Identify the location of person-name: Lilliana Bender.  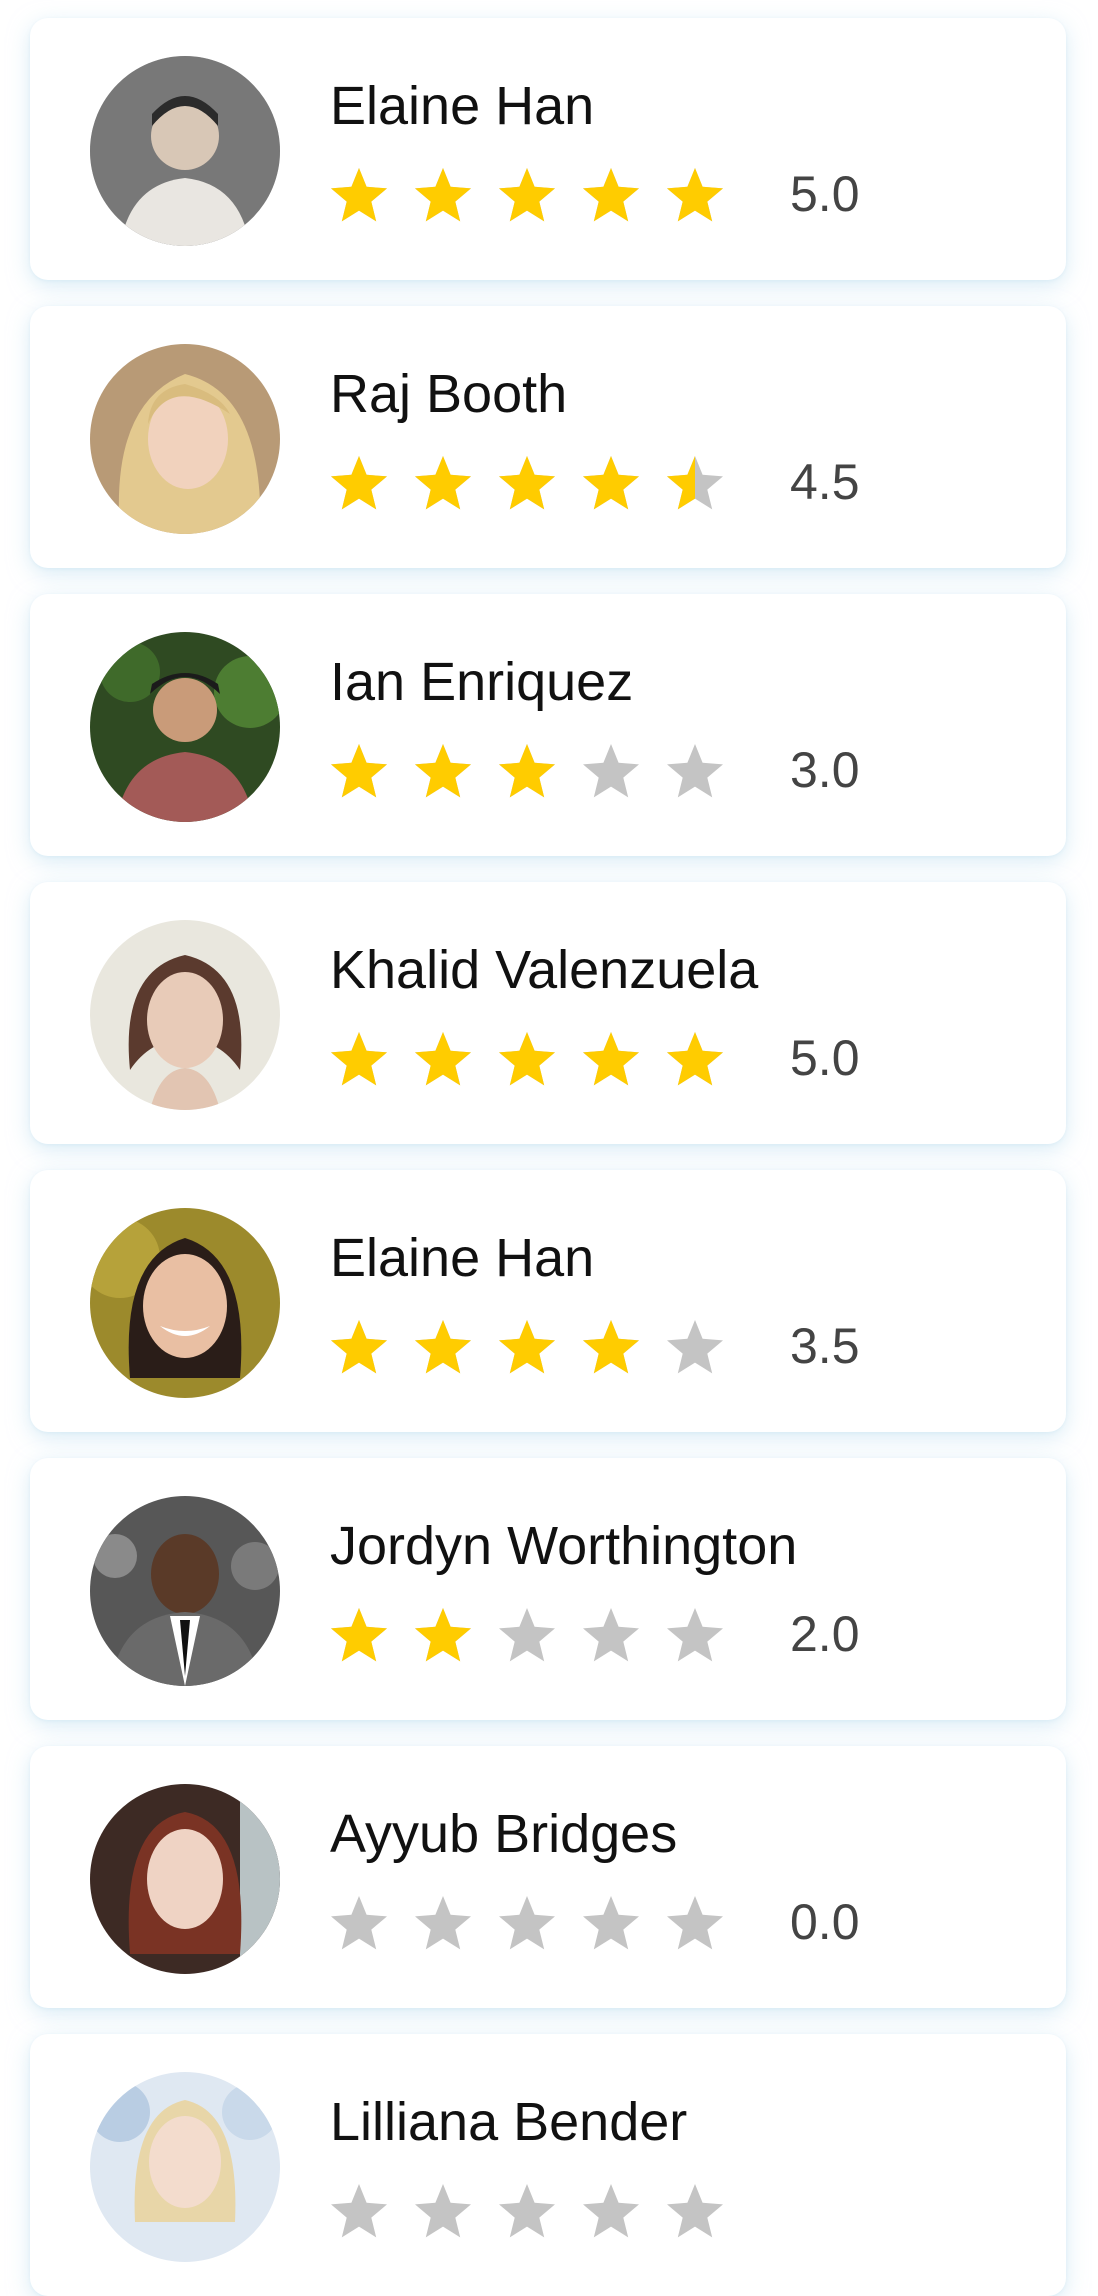
(509, 2122).